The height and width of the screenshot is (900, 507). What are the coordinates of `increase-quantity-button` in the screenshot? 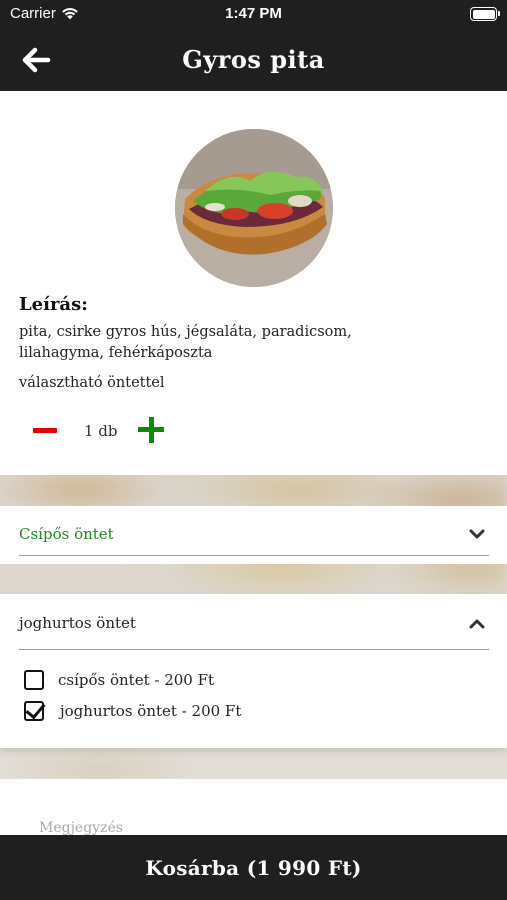 It's located at (151, 430).